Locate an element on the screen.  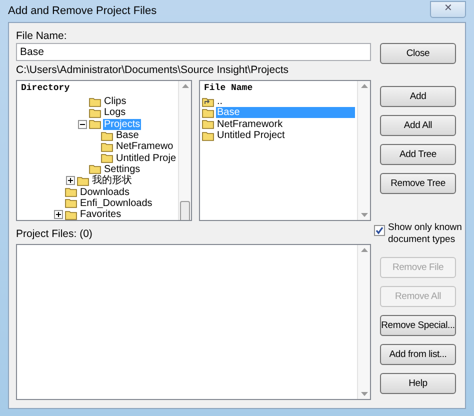
directory-tree: Directory Clips Logs Projects Base NetFramewo Untitled Proje Settings 我的形状 Downloads Enfi_Downloads Favorites is located at coordinates (104, 150).